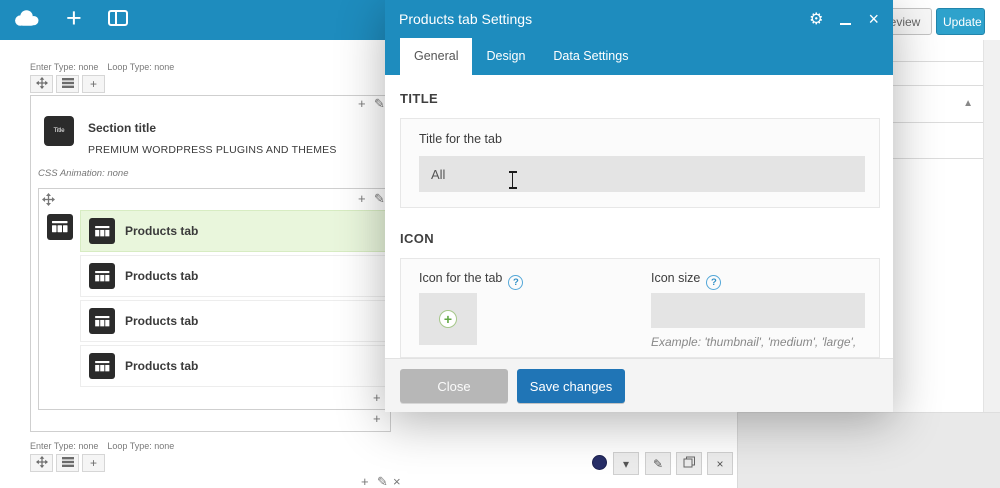 The height and width of the screenshot is (488, 1000). Describe the element at coordinates (417, 238) in the screenshot. I see `icon-section-heading: ICON` at that location.